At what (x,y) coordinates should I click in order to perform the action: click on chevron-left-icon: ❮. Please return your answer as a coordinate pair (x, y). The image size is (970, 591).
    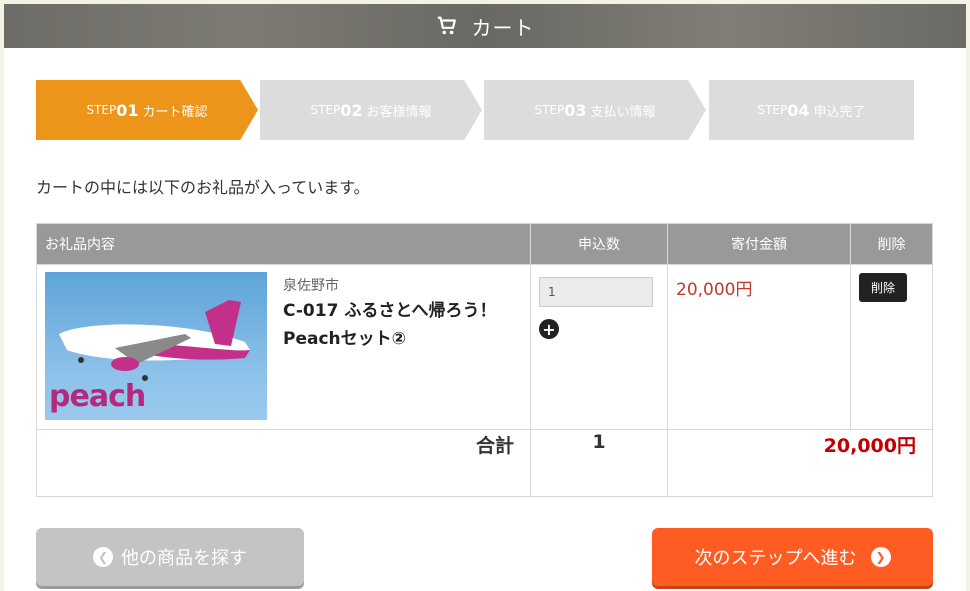
    Looking at the image, I should click on (103, 557).